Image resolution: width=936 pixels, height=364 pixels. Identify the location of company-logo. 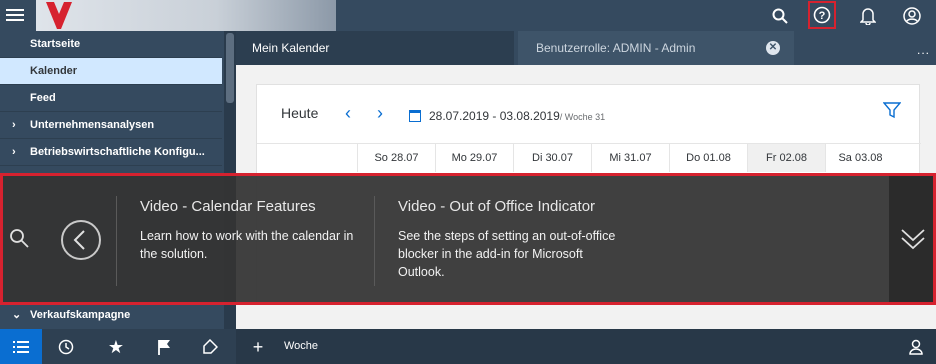
(59, 15).